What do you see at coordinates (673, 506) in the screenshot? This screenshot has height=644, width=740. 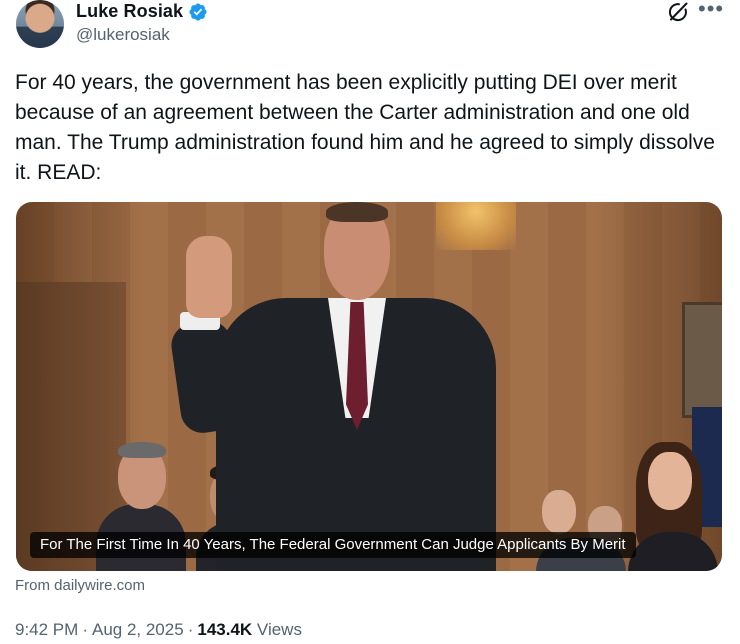 I see `audience-person-right` at bounding box center [673, 506].